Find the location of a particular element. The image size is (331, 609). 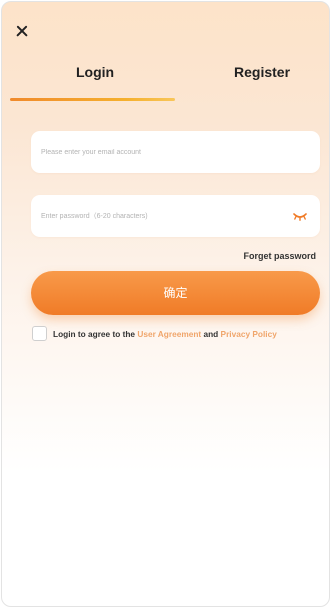

tab-login: Login is located at coordinates (95, 72).